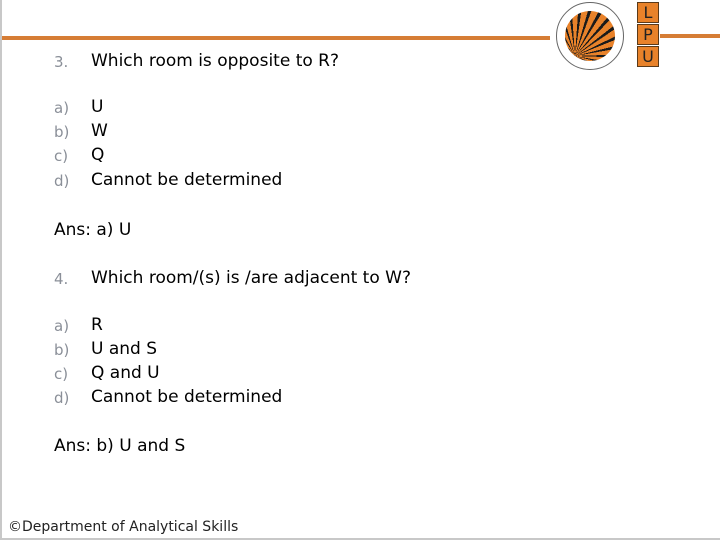  Describe the element at coordinates (123, 527) in the screenshot. I see `footer-copyright: ©Department of Analytical Skills` at that location.